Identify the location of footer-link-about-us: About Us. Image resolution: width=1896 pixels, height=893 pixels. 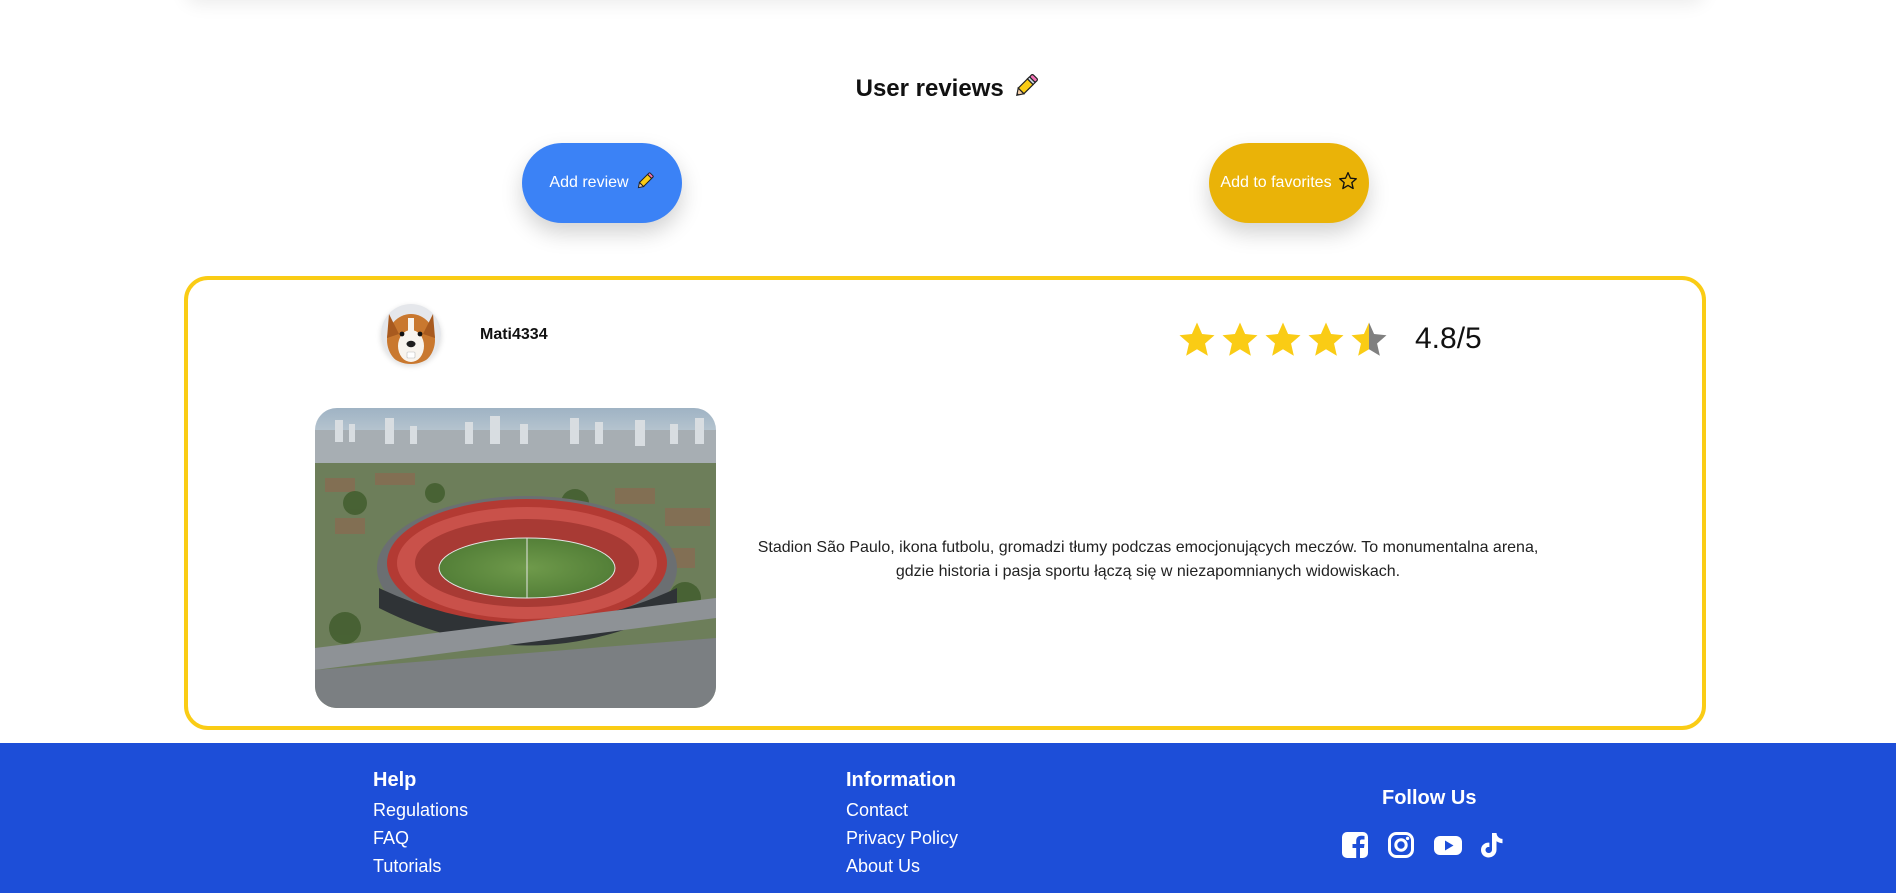
(902, 866).